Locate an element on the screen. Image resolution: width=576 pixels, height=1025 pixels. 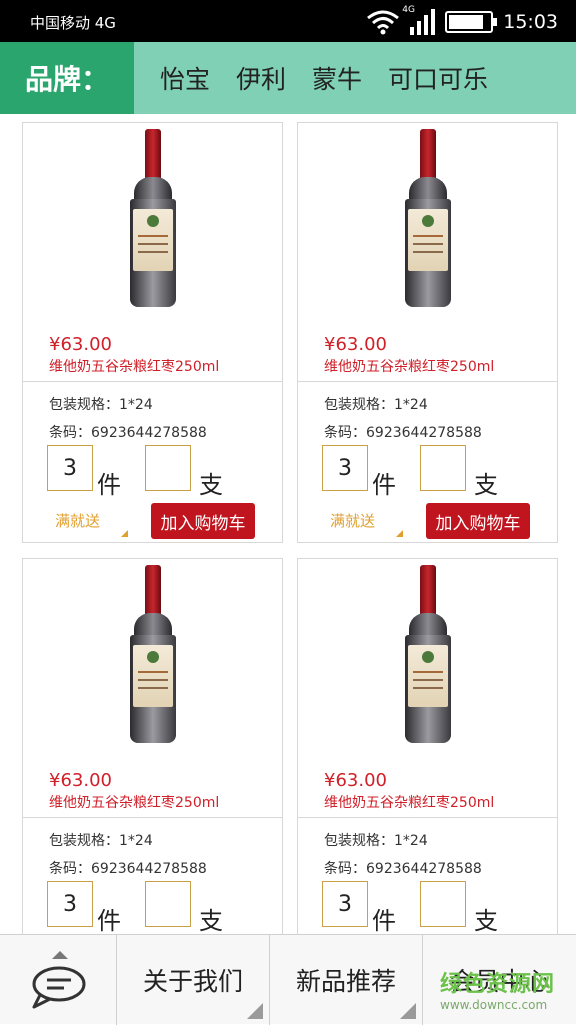
status-icons: 4G 15:03 is located at coordinates (462, 21).